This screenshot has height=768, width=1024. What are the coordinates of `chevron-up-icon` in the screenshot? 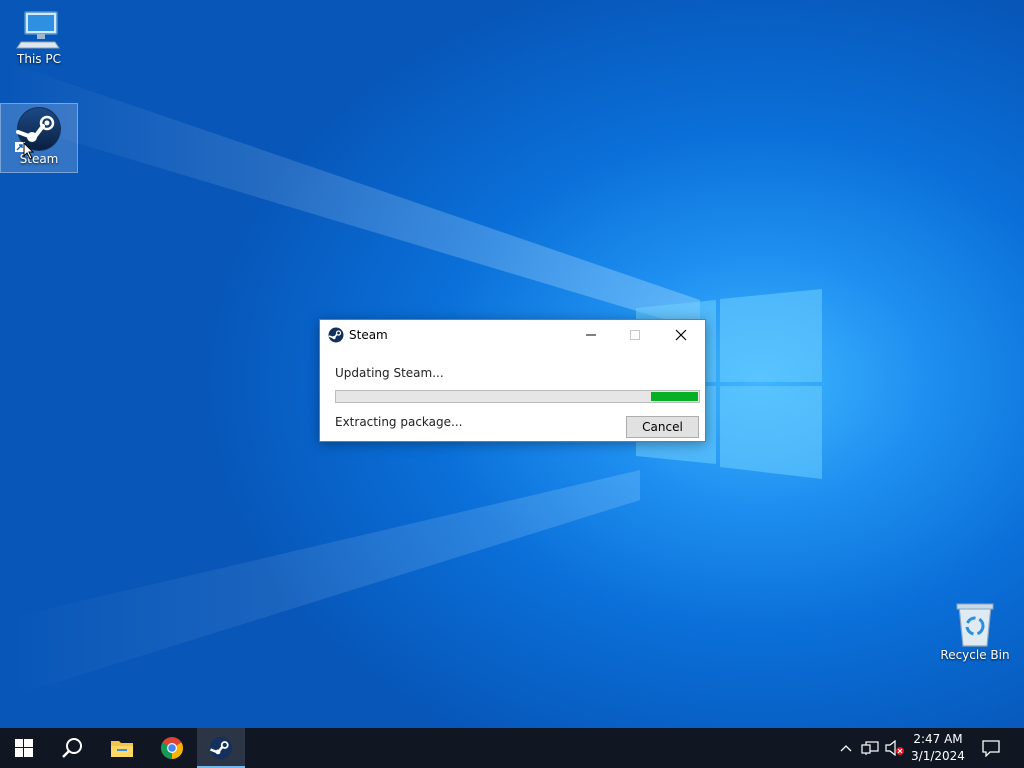 It's located at (846, 748).